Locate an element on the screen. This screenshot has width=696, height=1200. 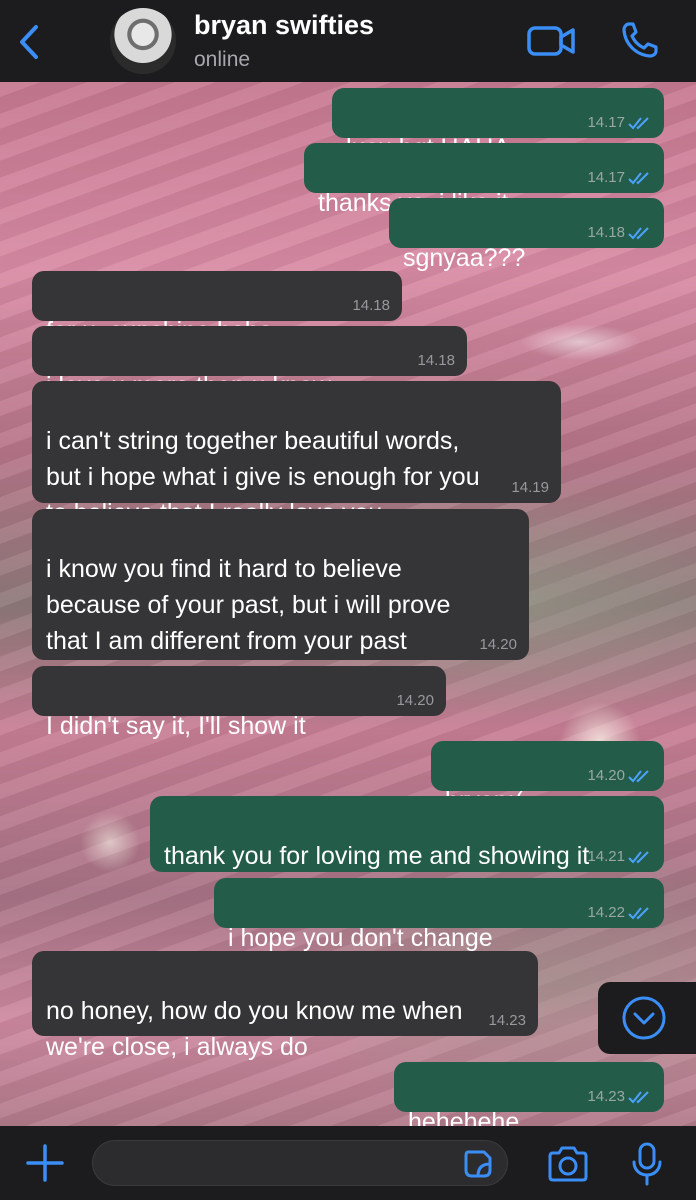
message-bubble-incoming: i love u more than u know 14.18 is located at coordinates (249, 363).